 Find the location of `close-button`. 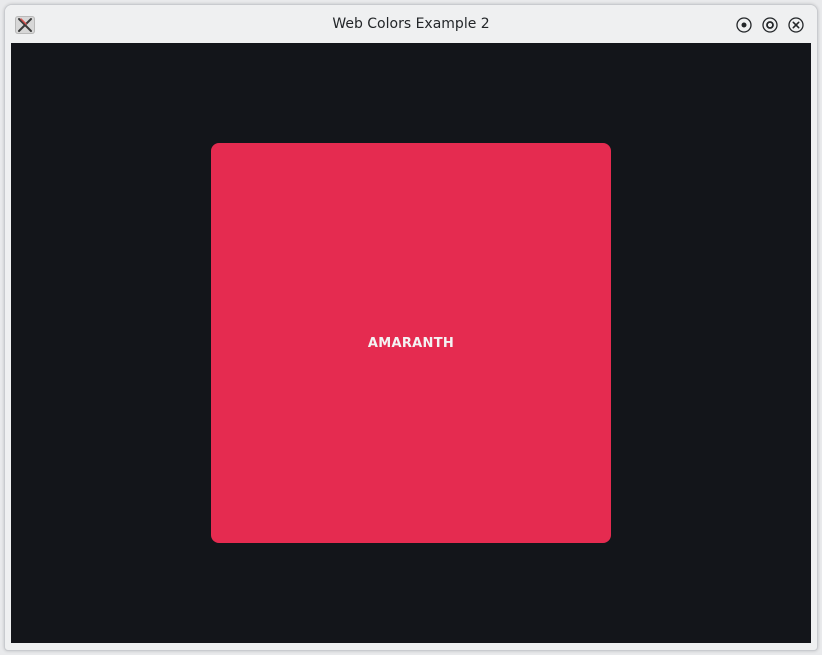

close-button is located at coordinates (796, 25).